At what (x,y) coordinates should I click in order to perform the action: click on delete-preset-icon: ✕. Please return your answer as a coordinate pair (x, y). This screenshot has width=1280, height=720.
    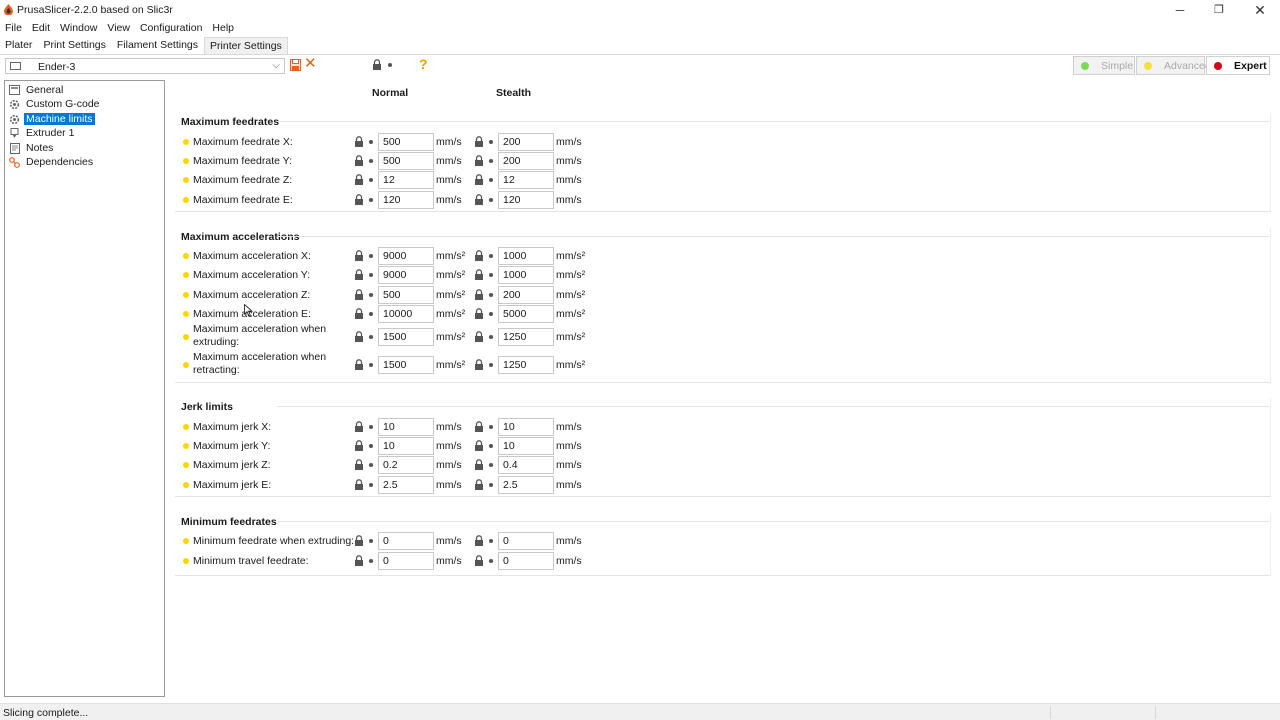
    Looking at the image, I should click on (310, 64).